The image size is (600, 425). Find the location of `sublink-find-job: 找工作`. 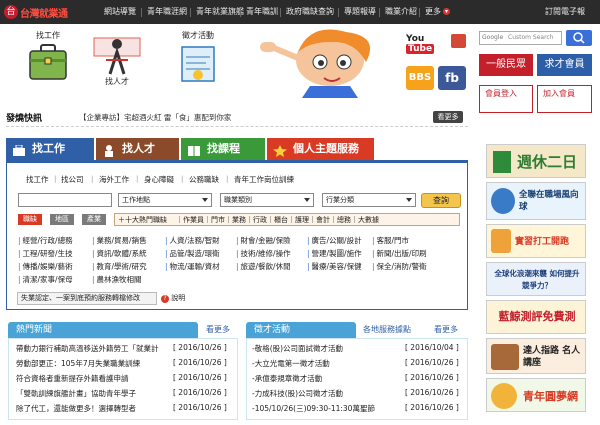

sublink-find-job: 找工作 is located at coordinates (37, 179).